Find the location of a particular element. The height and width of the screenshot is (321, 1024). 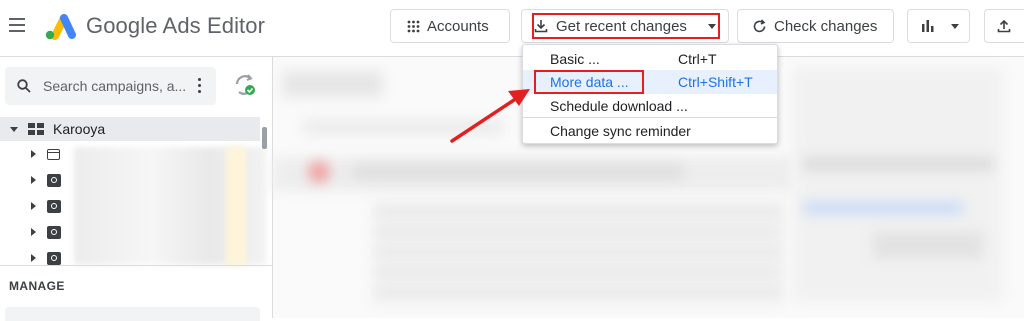

search-icon is located at coordinates (24, 86).